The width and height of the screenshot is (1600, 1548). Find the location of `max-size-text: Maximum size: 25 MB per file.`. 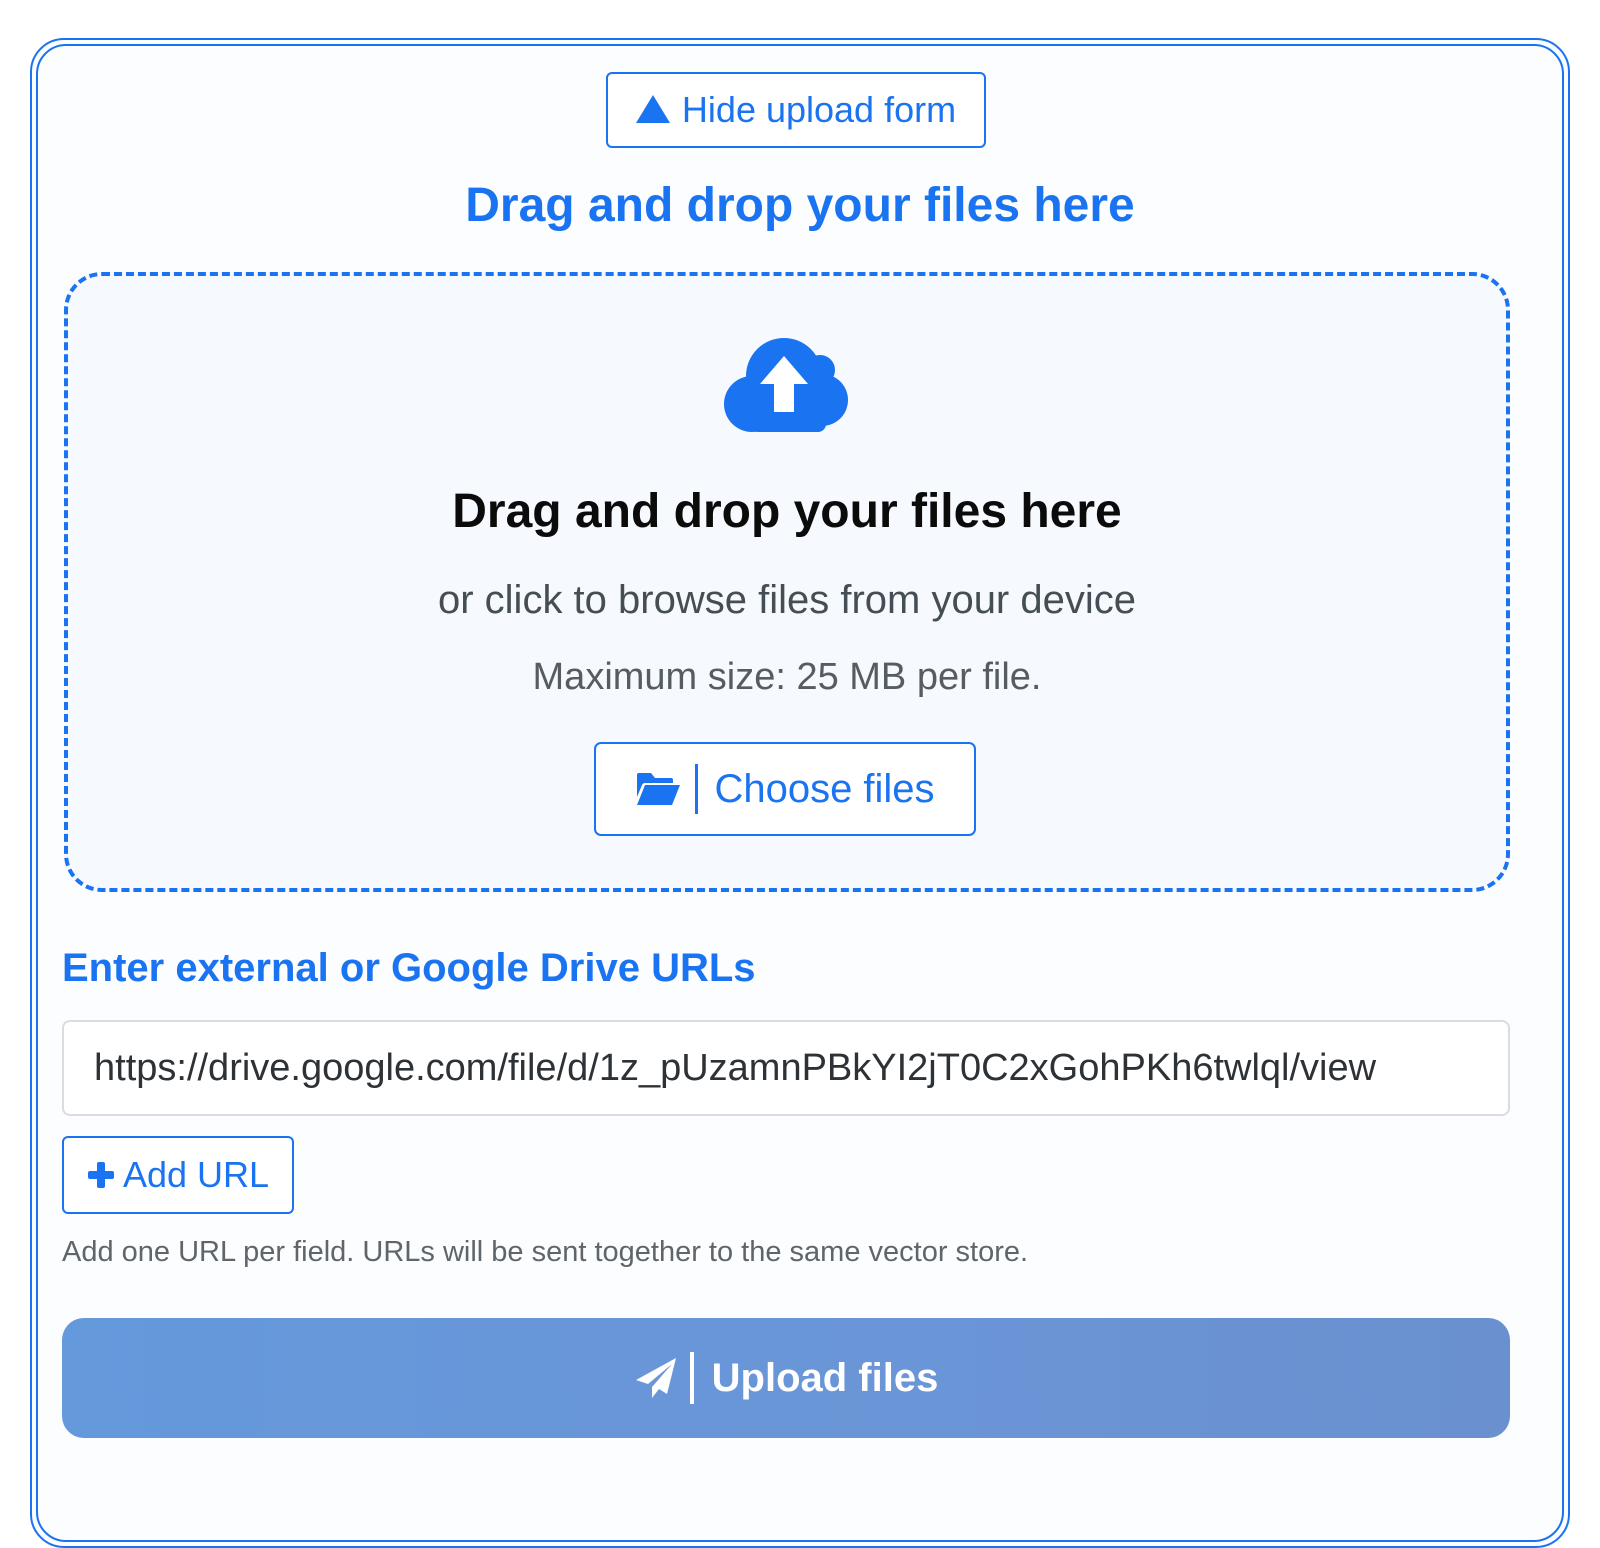

max-size-text: Maximum size: 25 MB per file. is located at coordinates (787, 677).